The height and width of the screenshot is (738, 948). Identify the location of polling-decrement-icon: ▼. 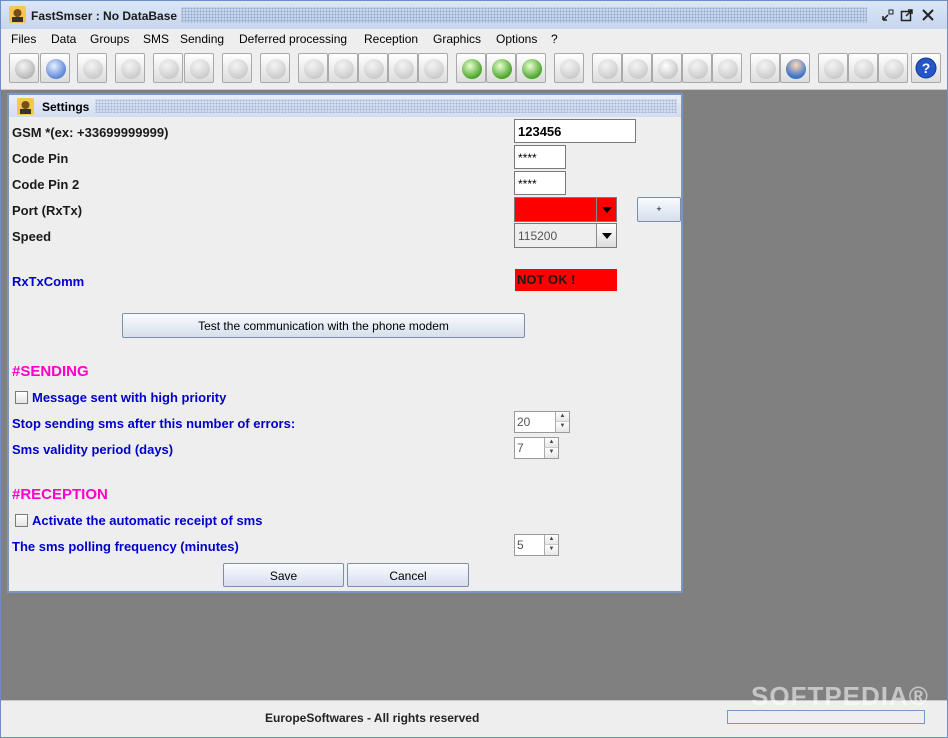
(551, 550).